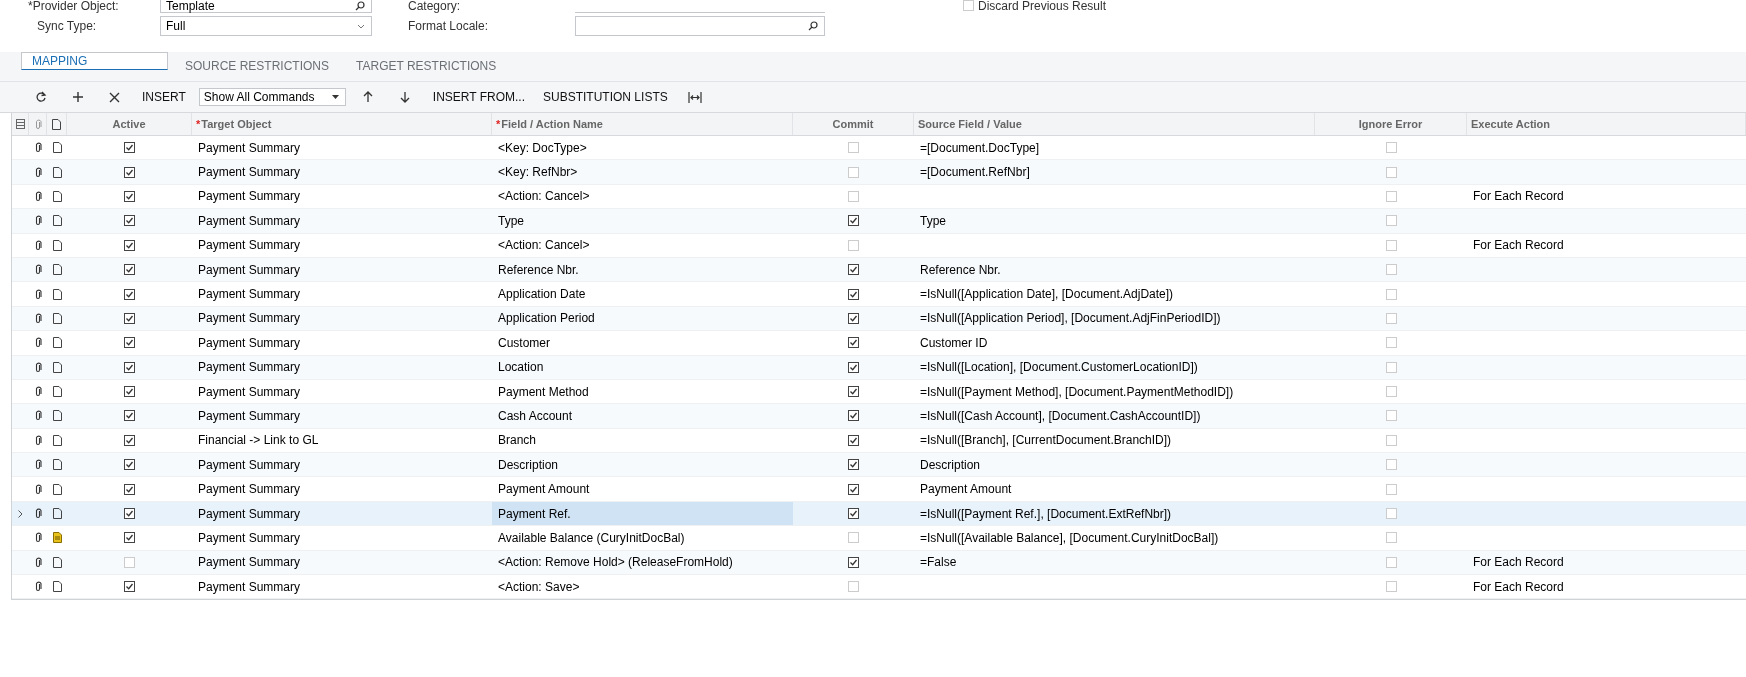  I want to click on arrow-down-icon, so click(405, 97).